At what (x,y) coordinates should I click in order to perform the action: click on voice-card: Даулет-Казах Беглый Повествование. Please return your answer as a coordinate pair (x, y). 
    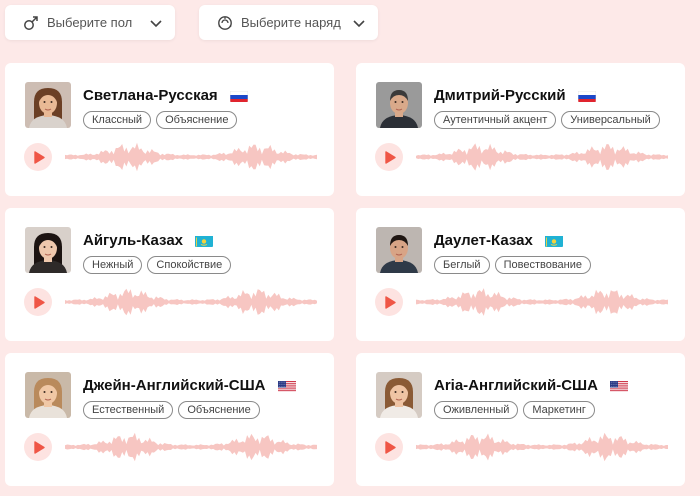
    Looking at the image, I should click on (520, 274).